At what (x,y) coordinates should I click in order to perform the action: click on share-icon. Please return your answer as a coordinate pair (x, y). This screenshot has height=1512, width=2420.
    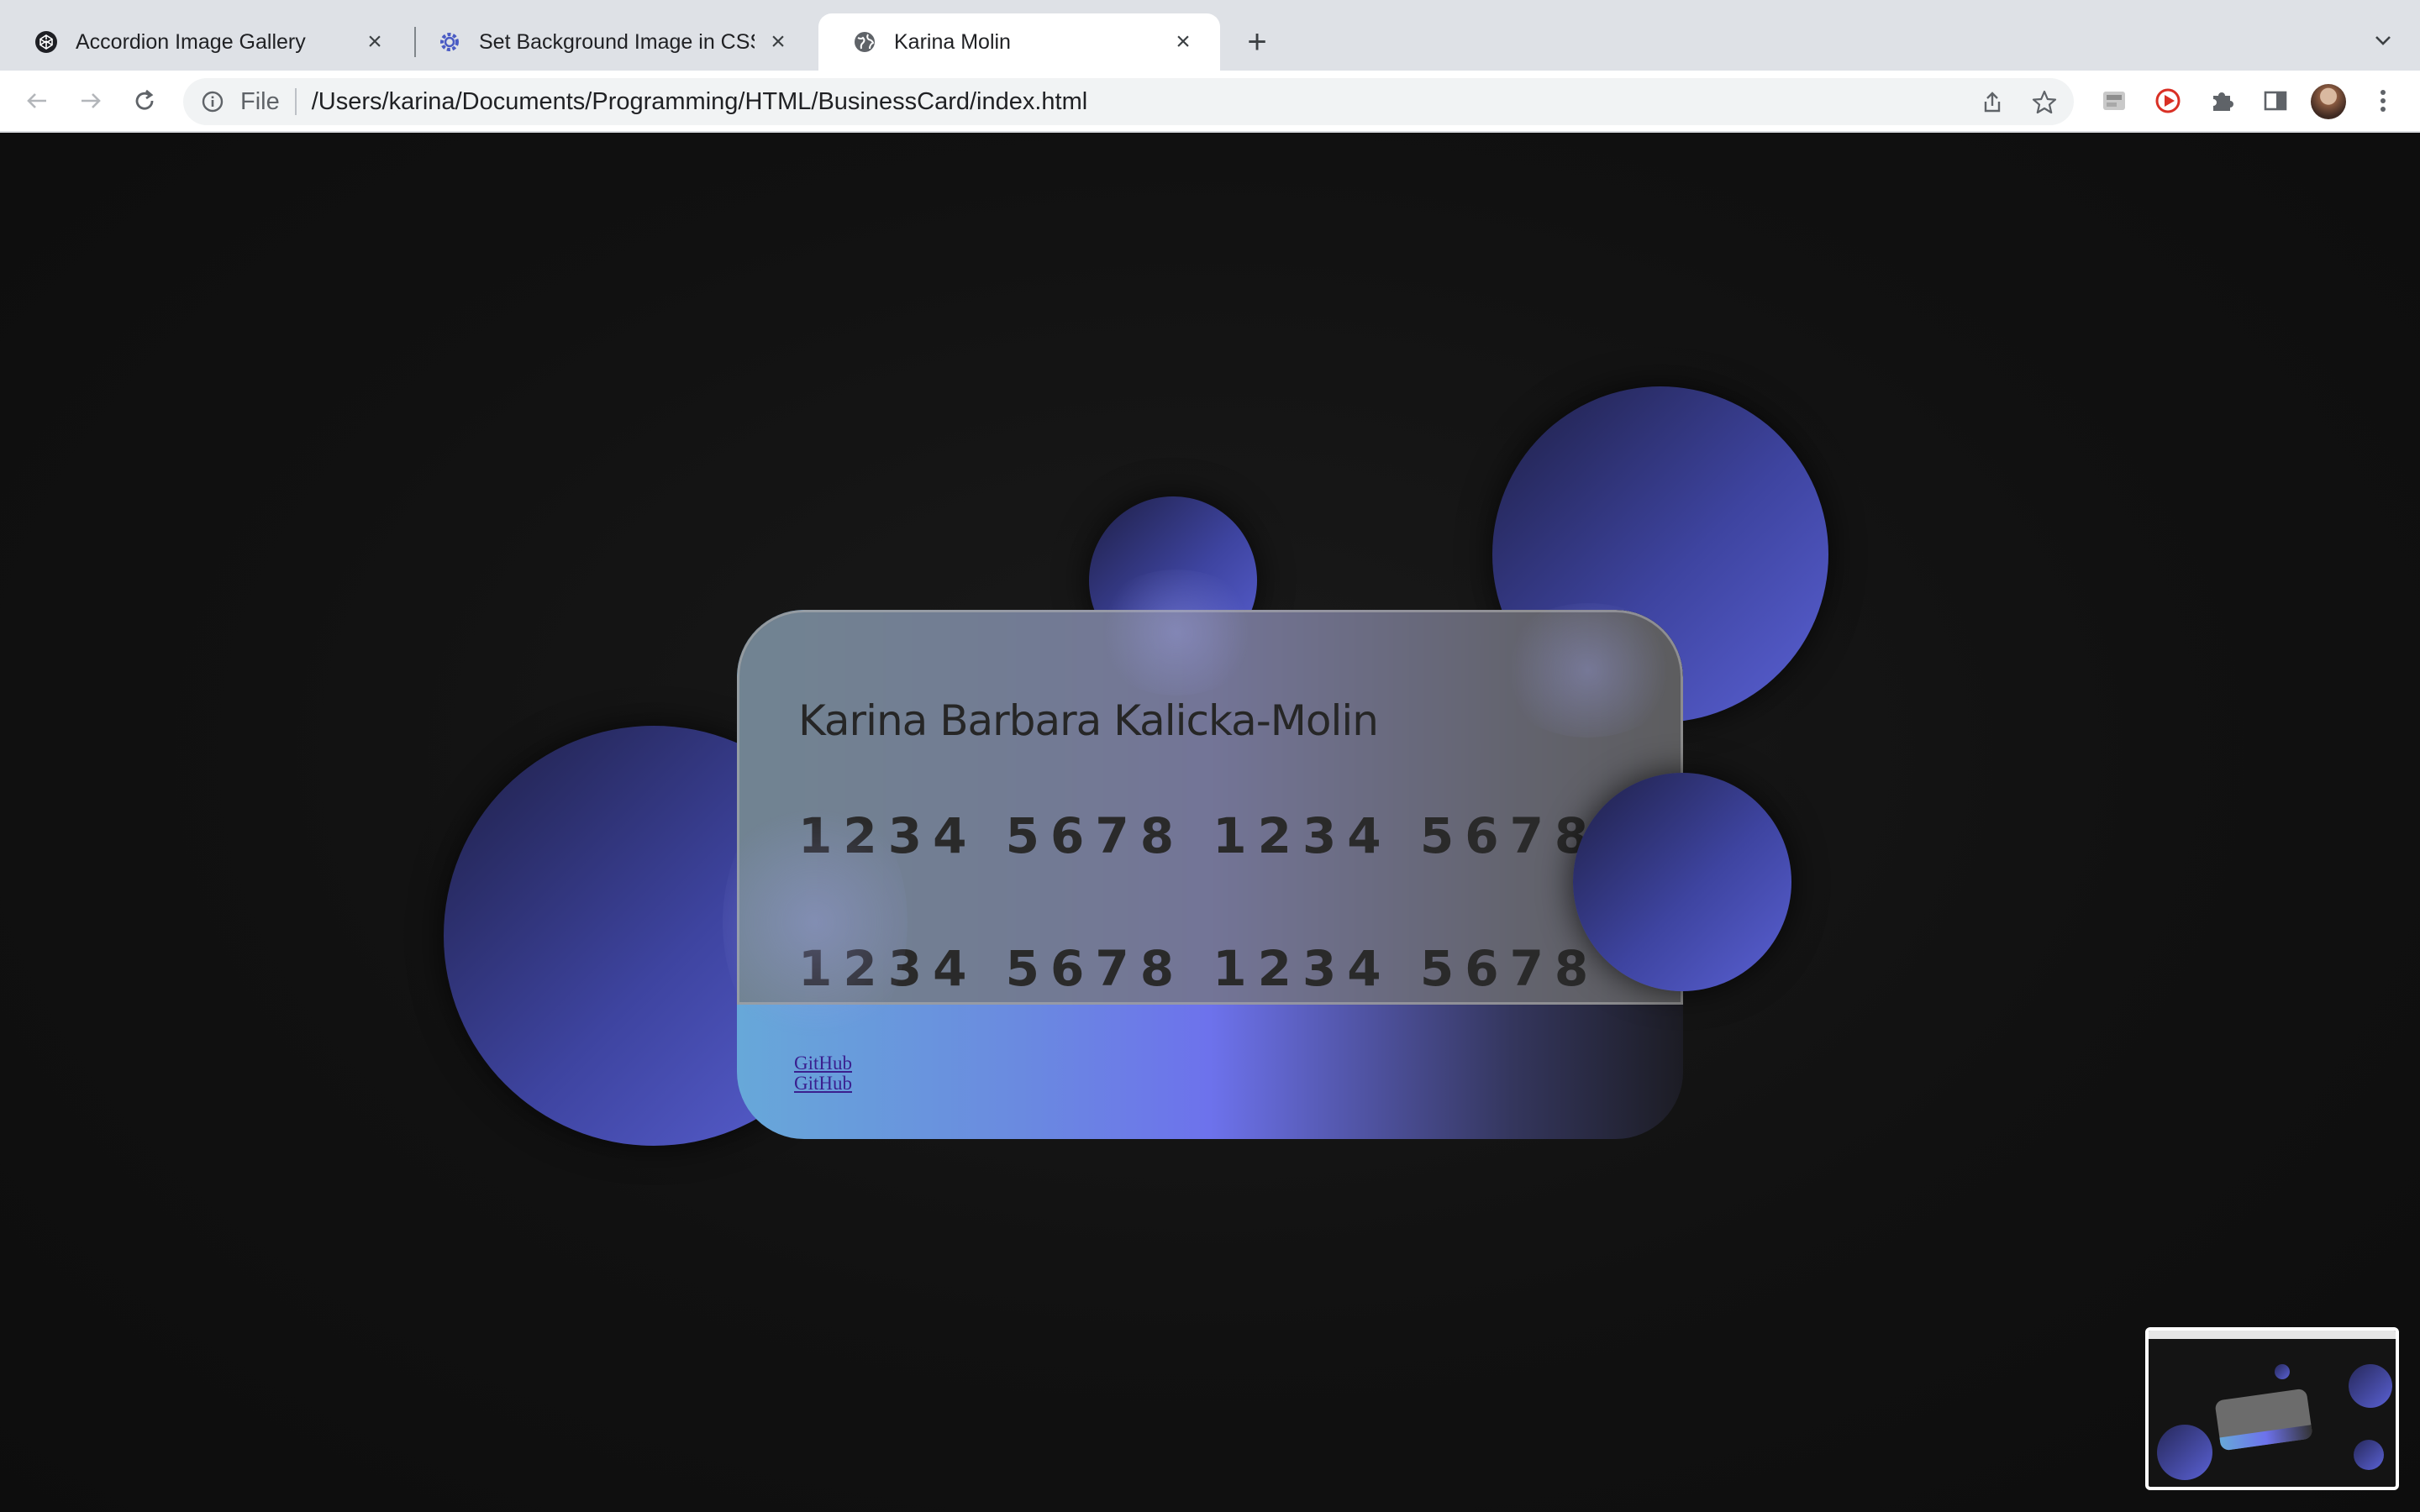
    Looking at the image, I should click on (1992, 102).